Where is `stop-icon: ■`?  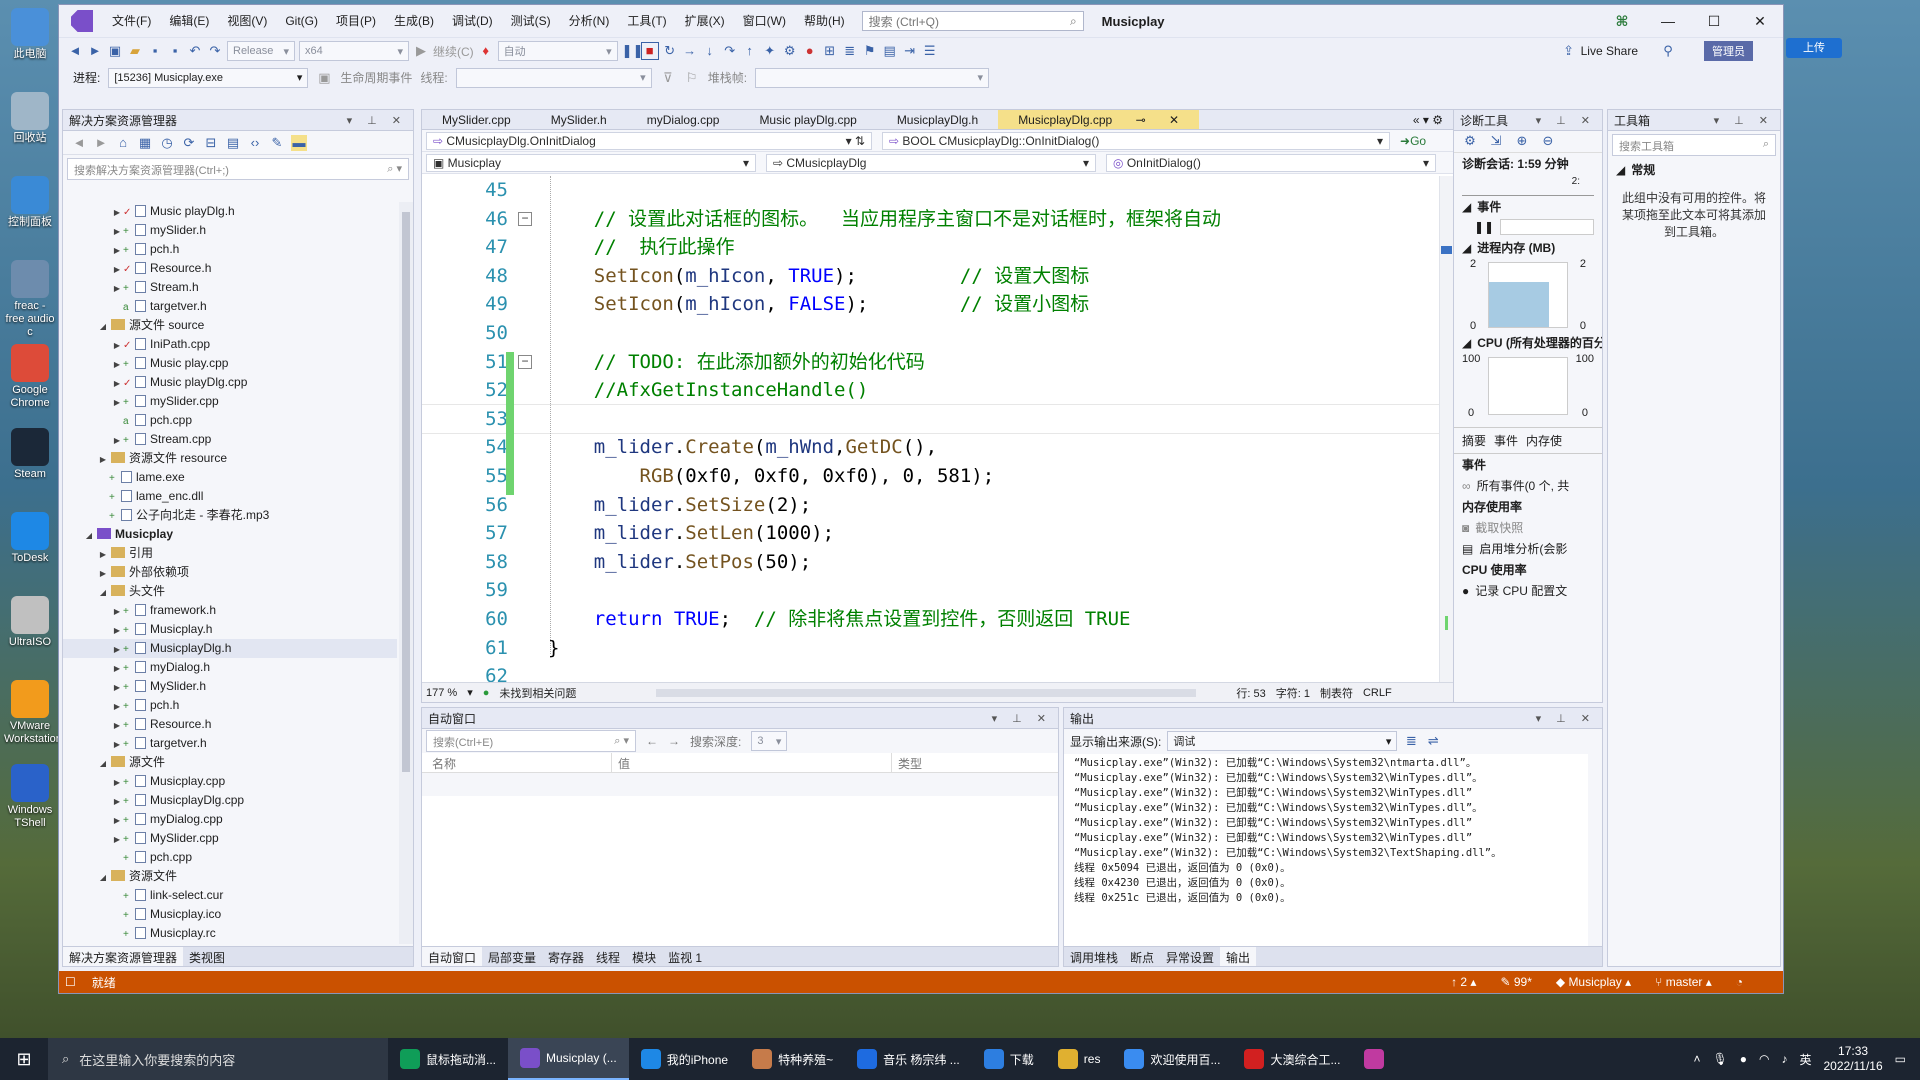
stop-icon: ■ is located at coordinates (649, 51).